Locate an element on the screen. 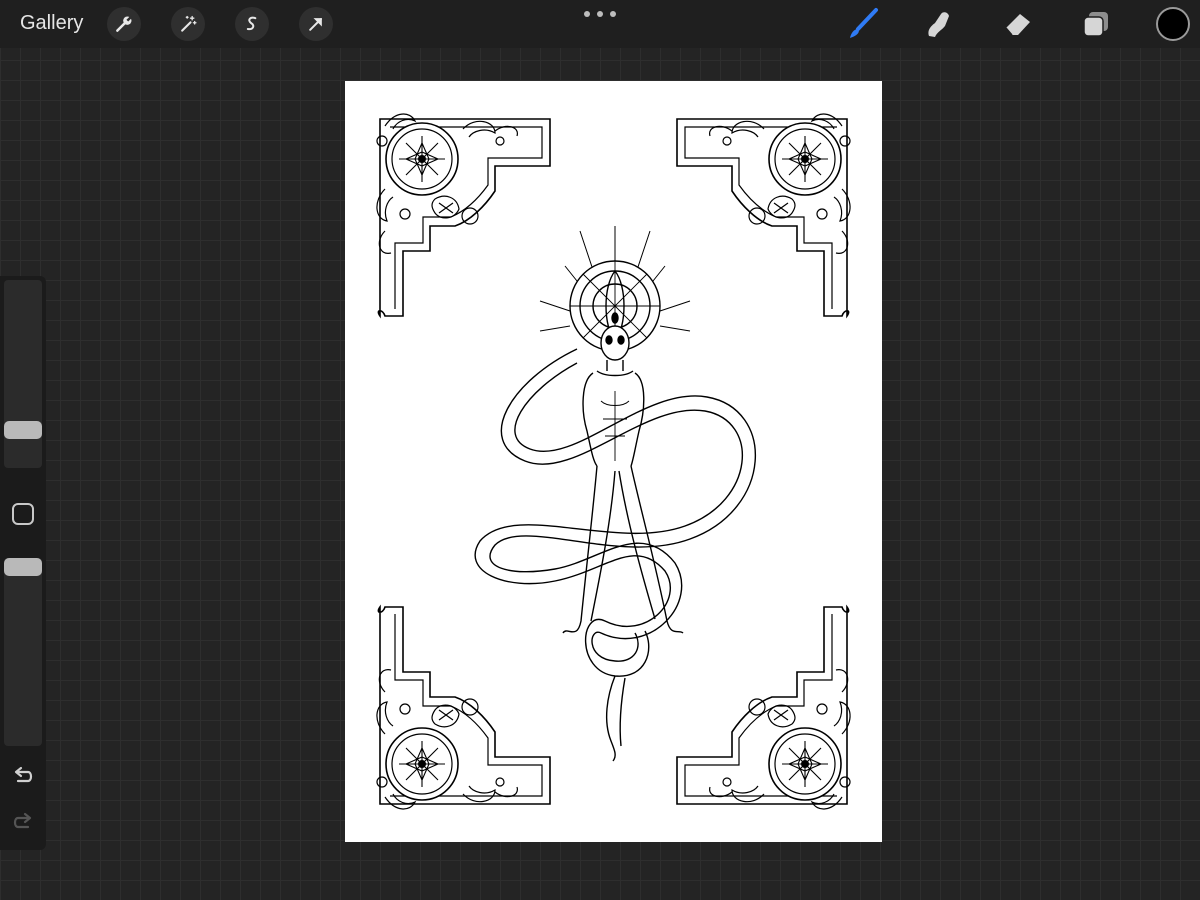  selection-icon is located at coordinates (251, 23).